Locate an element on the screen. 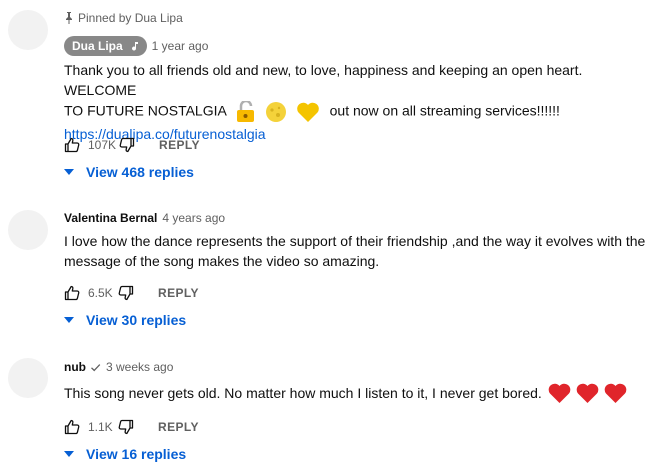 This screenshot has width=652, height=469. author-chip: Dua Lipa is located at coordinates (105, 46).